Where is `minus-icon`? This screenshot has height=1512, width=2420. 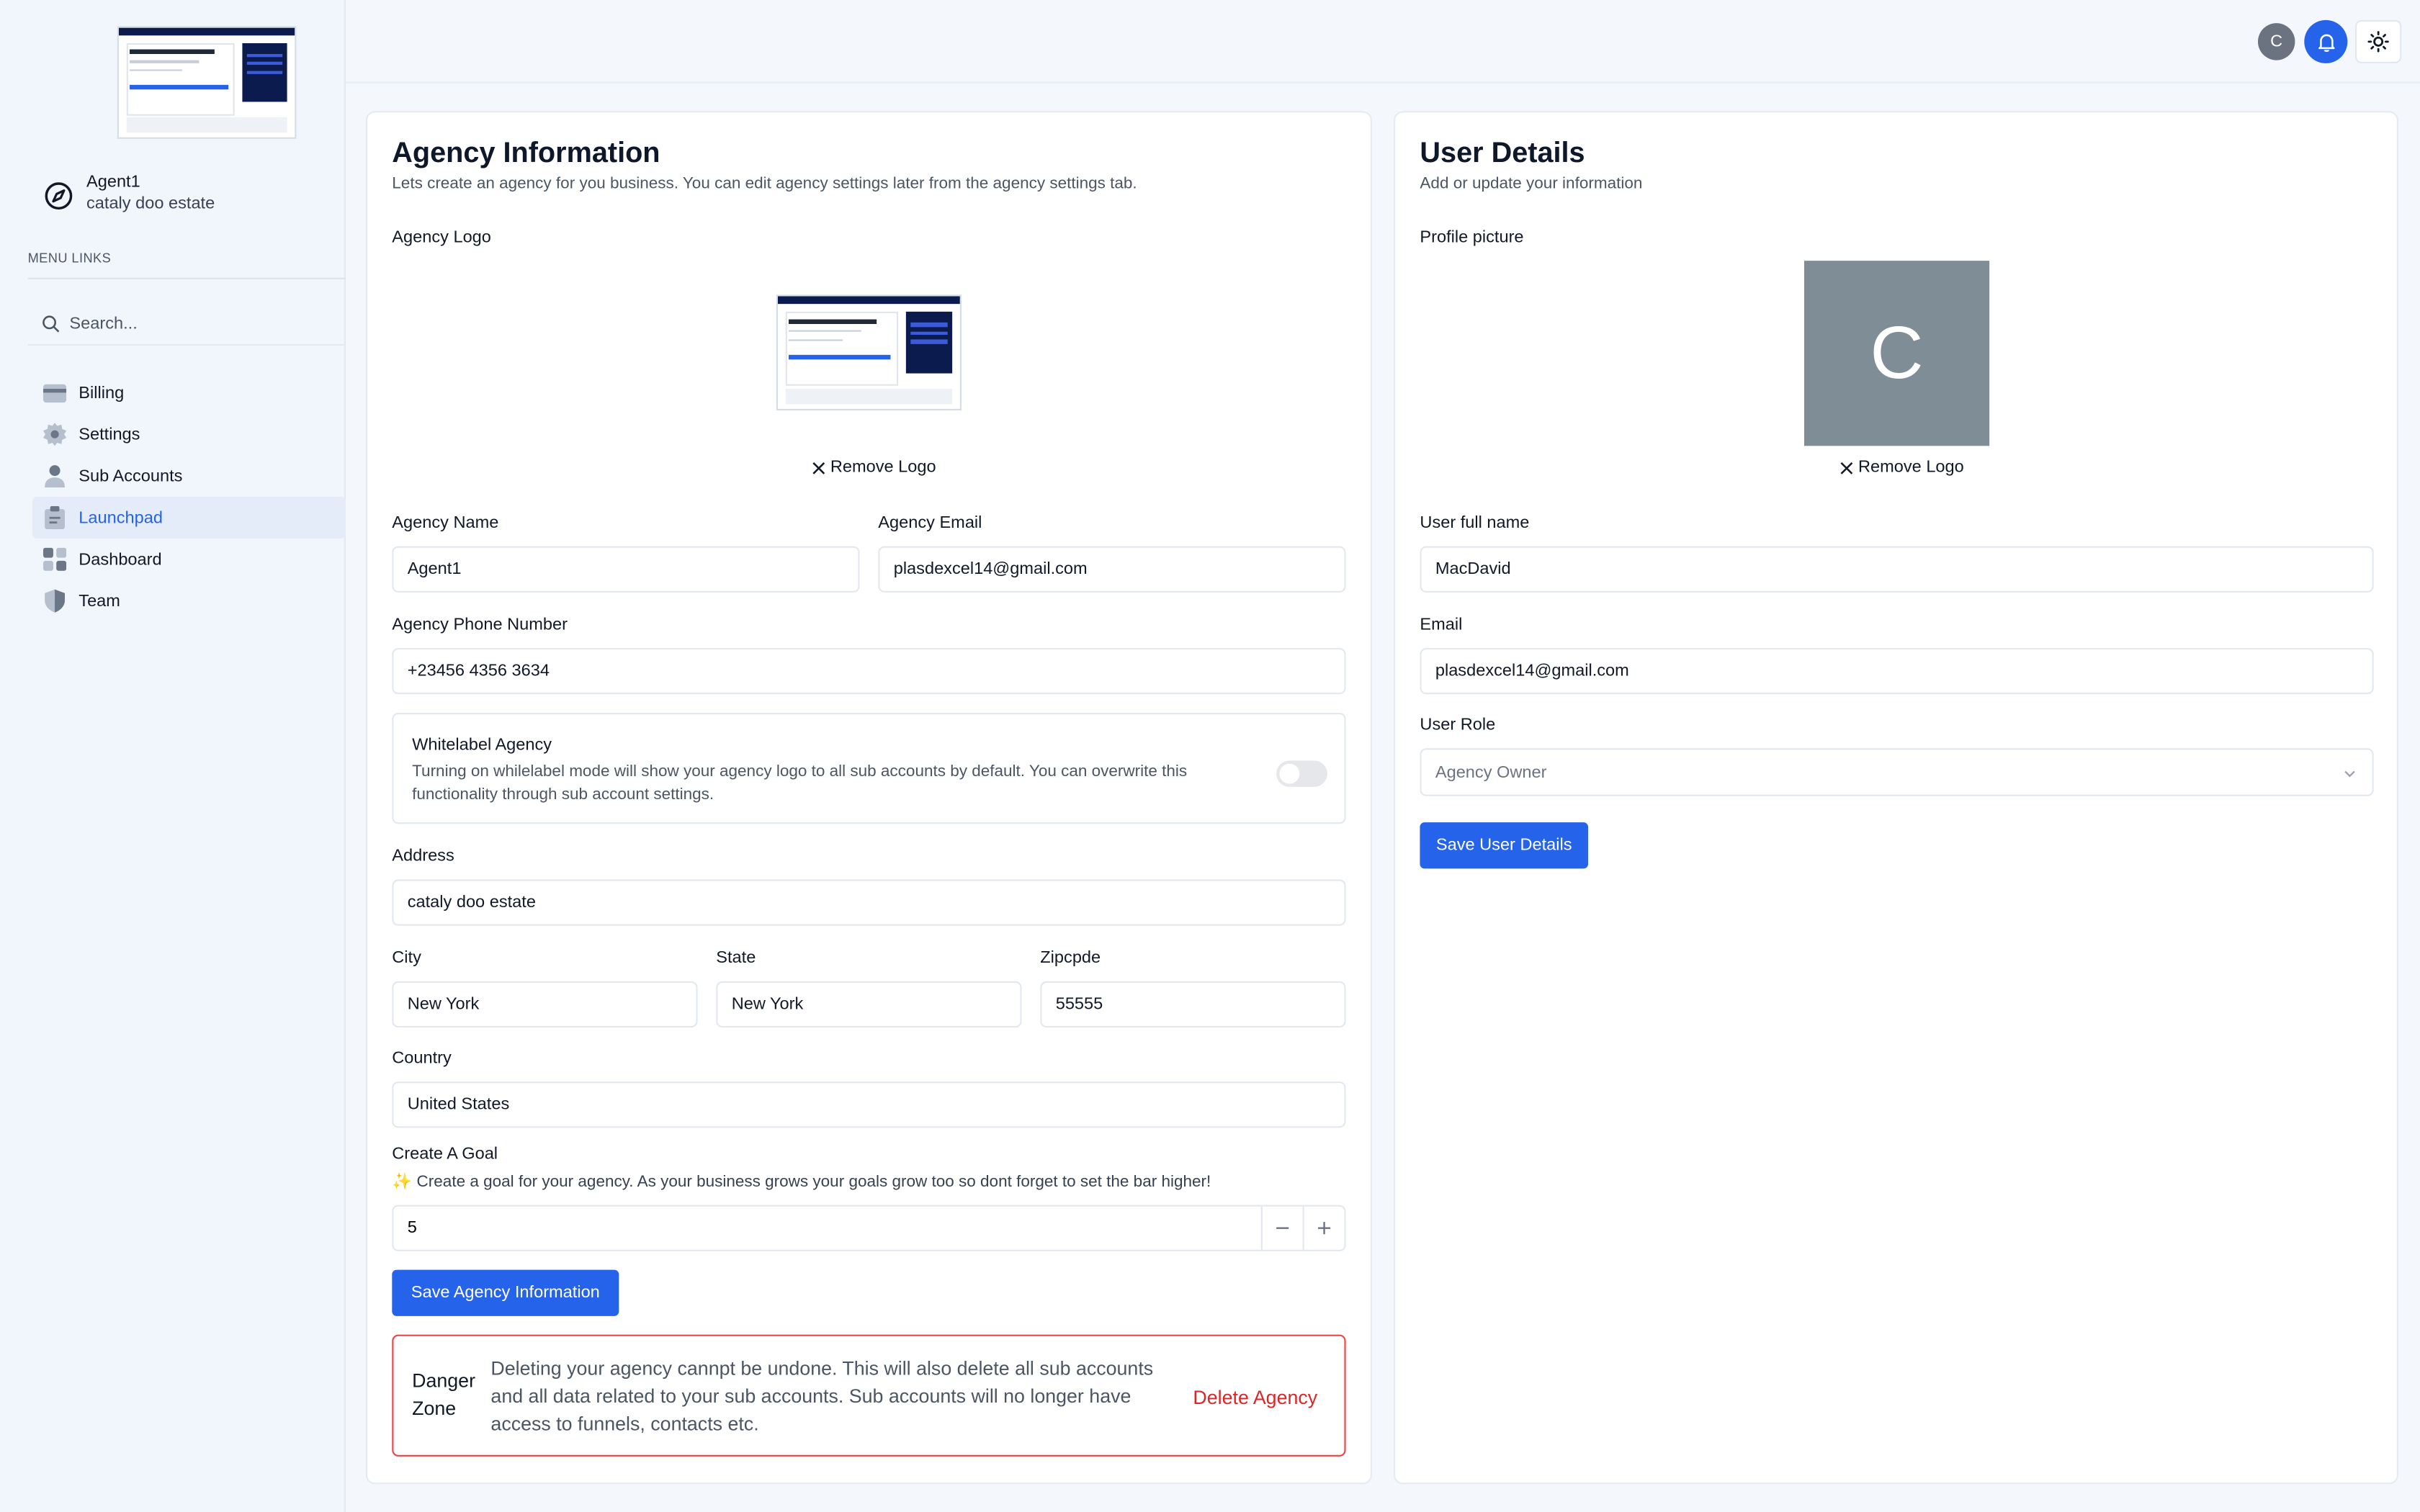 minus-icon is located at coordinates (1282, 1228).